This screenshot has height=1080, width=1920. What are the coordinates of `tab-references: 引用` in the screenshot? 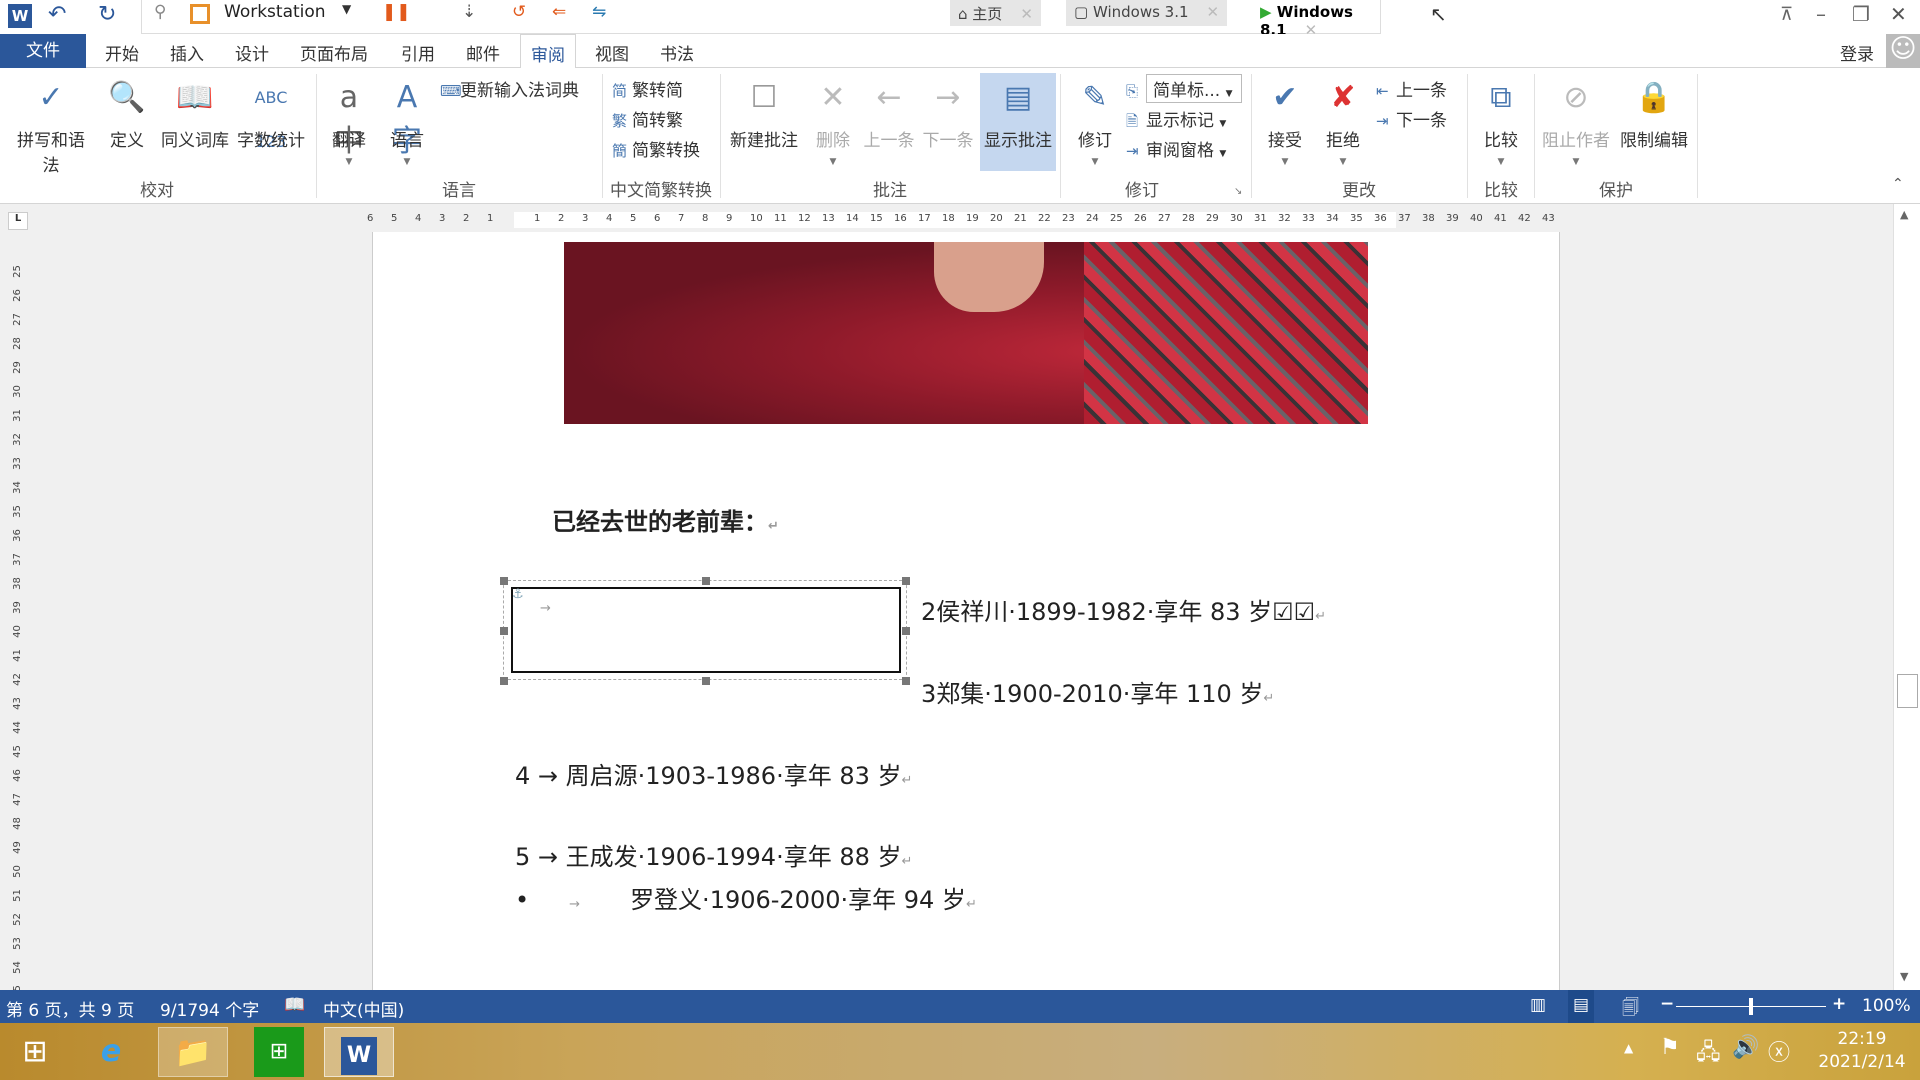 It's located at (418, 52).